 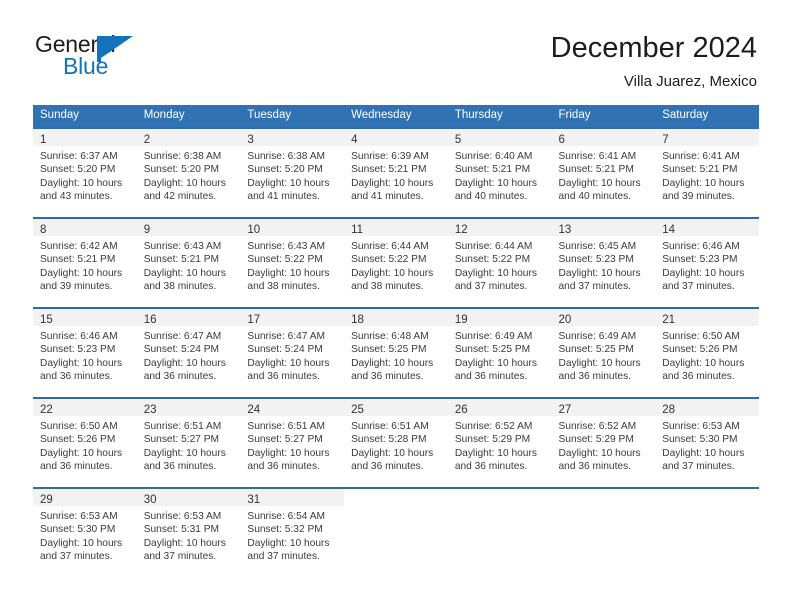 What do you see at coordinates (76, 286) in the screenshot?
I see `daylight-duration-line2: and 39 minutes.` at bounding box center [76, 286].